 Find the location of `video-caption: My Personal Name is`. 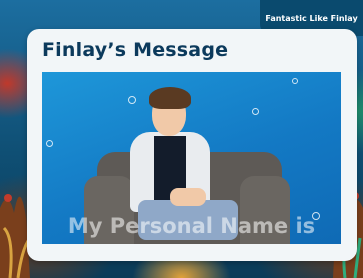

video-caption: My Personal Name is is located at coordinates (191, 226).